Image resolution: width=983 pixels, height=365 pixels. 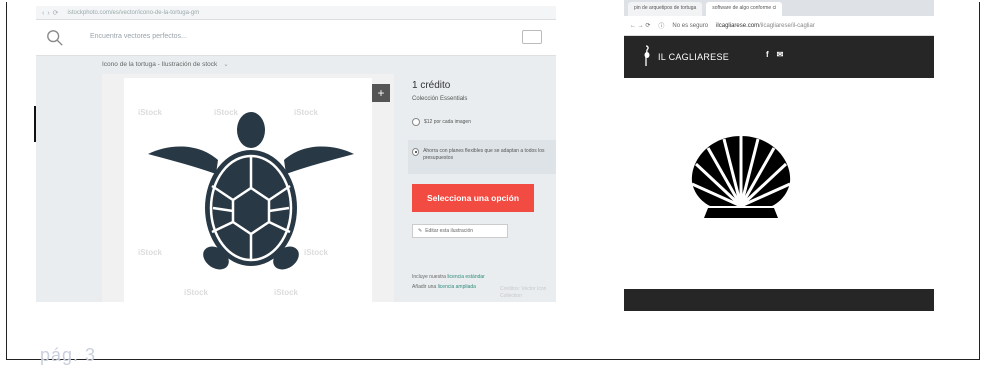 I want to click on camera-search-icon, so click(x=532, y=37).